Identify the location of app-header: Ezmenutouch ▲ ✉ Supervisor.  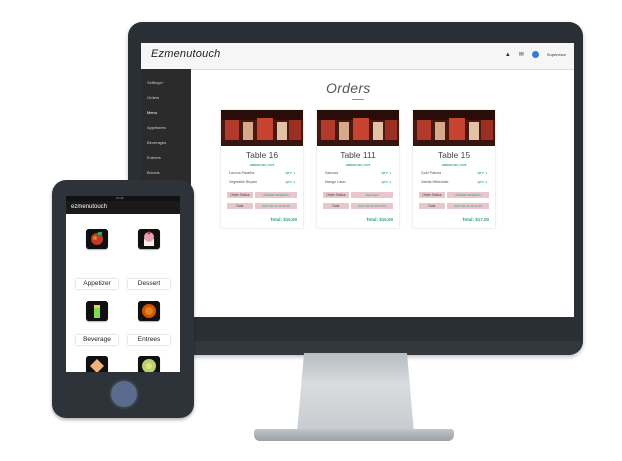
(357, 56).